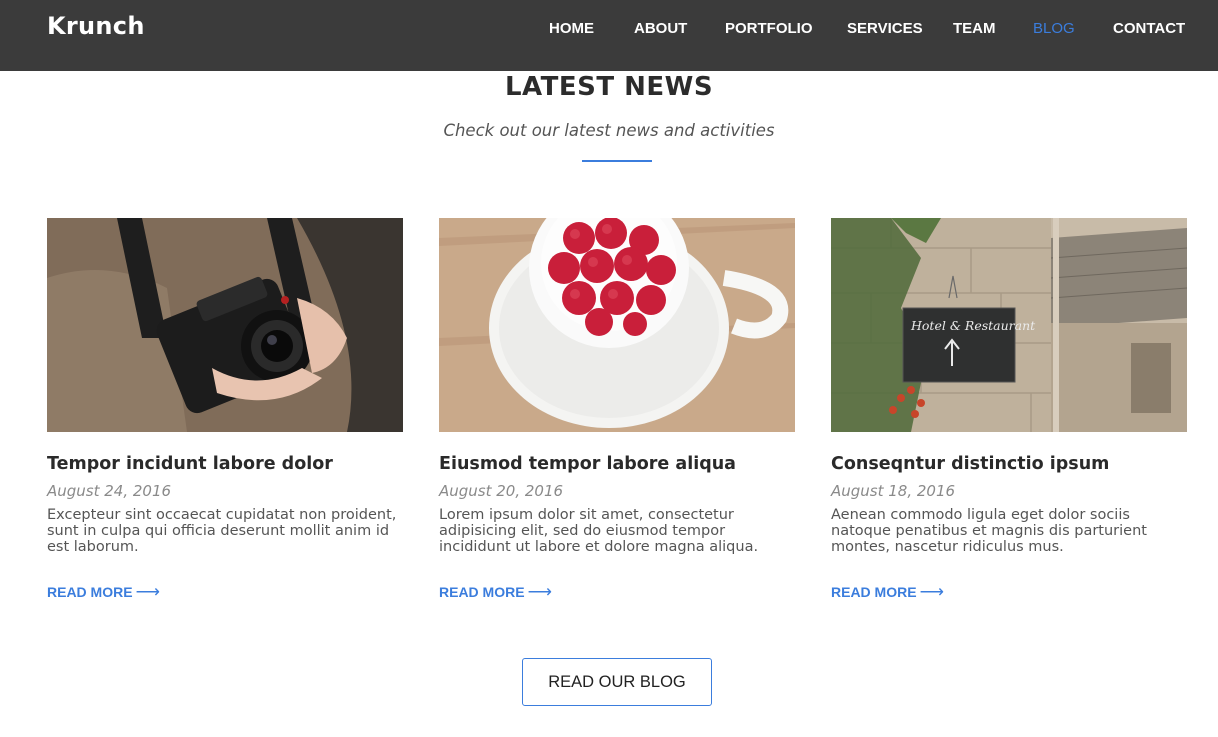  Describe the element at coordinates (501, 491) in the screenshot. I see `news-date: August 20, 2016` at that location.